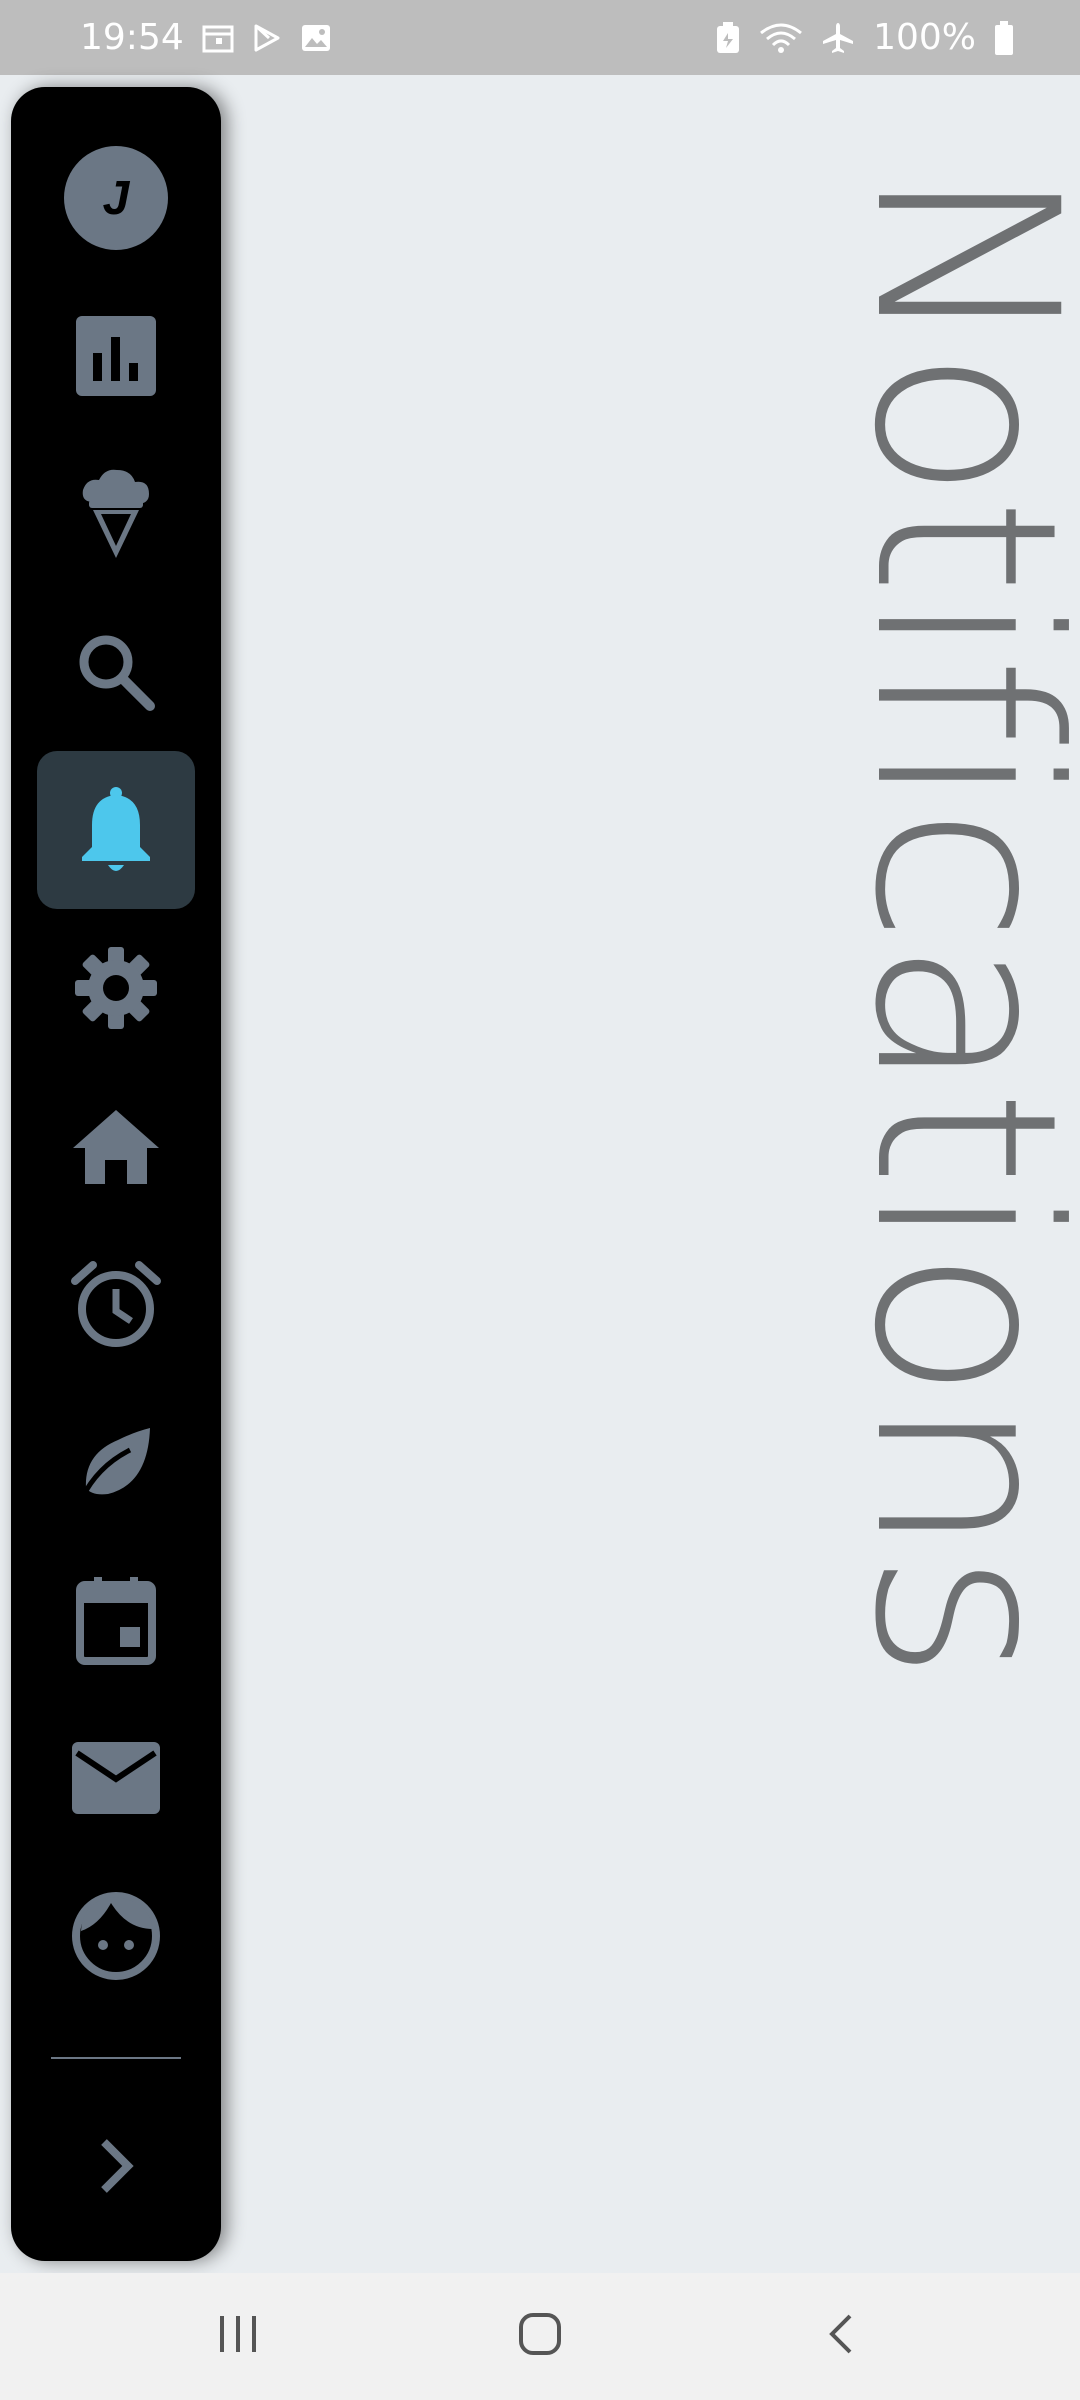  I want to click on system-nav-bar, so click(540, 2336).